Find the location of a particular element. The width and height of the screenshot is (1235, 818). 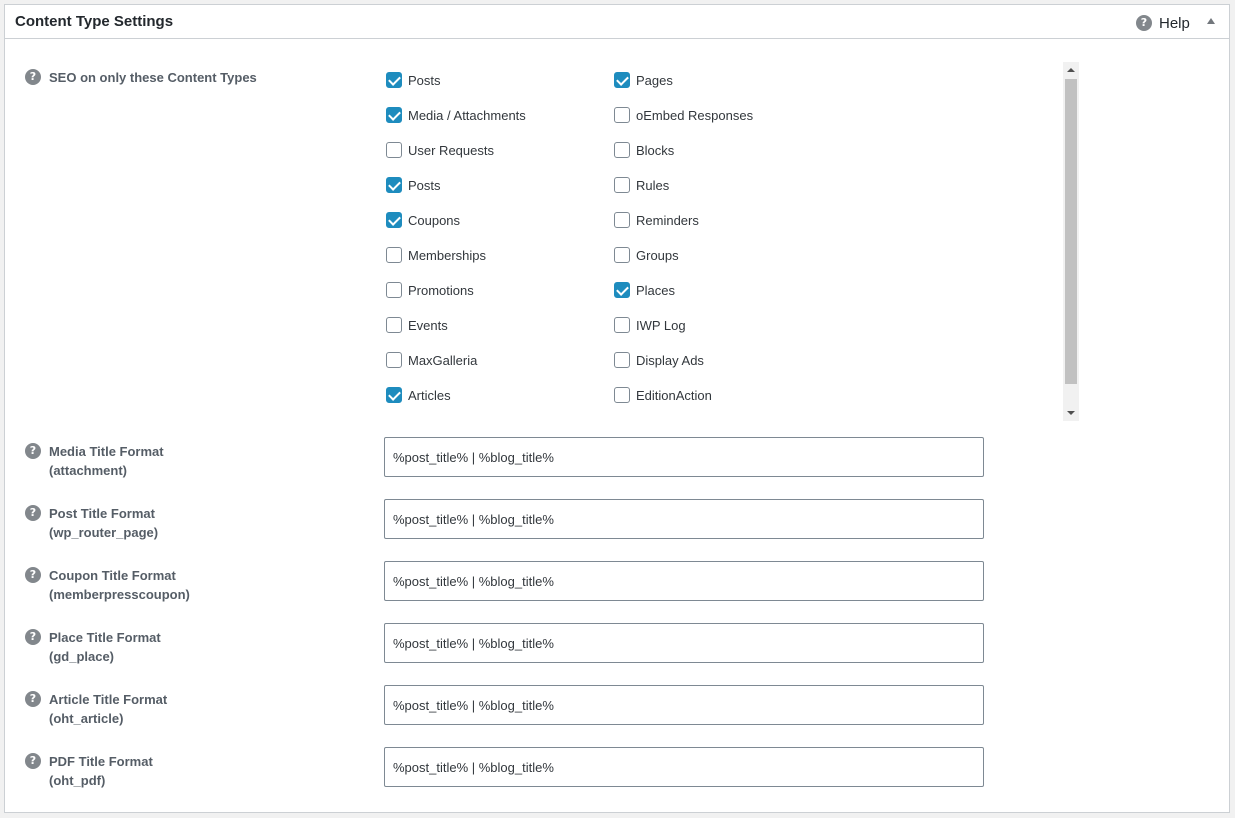

content-type-option: Promotions is located at coordinates (430, 290).